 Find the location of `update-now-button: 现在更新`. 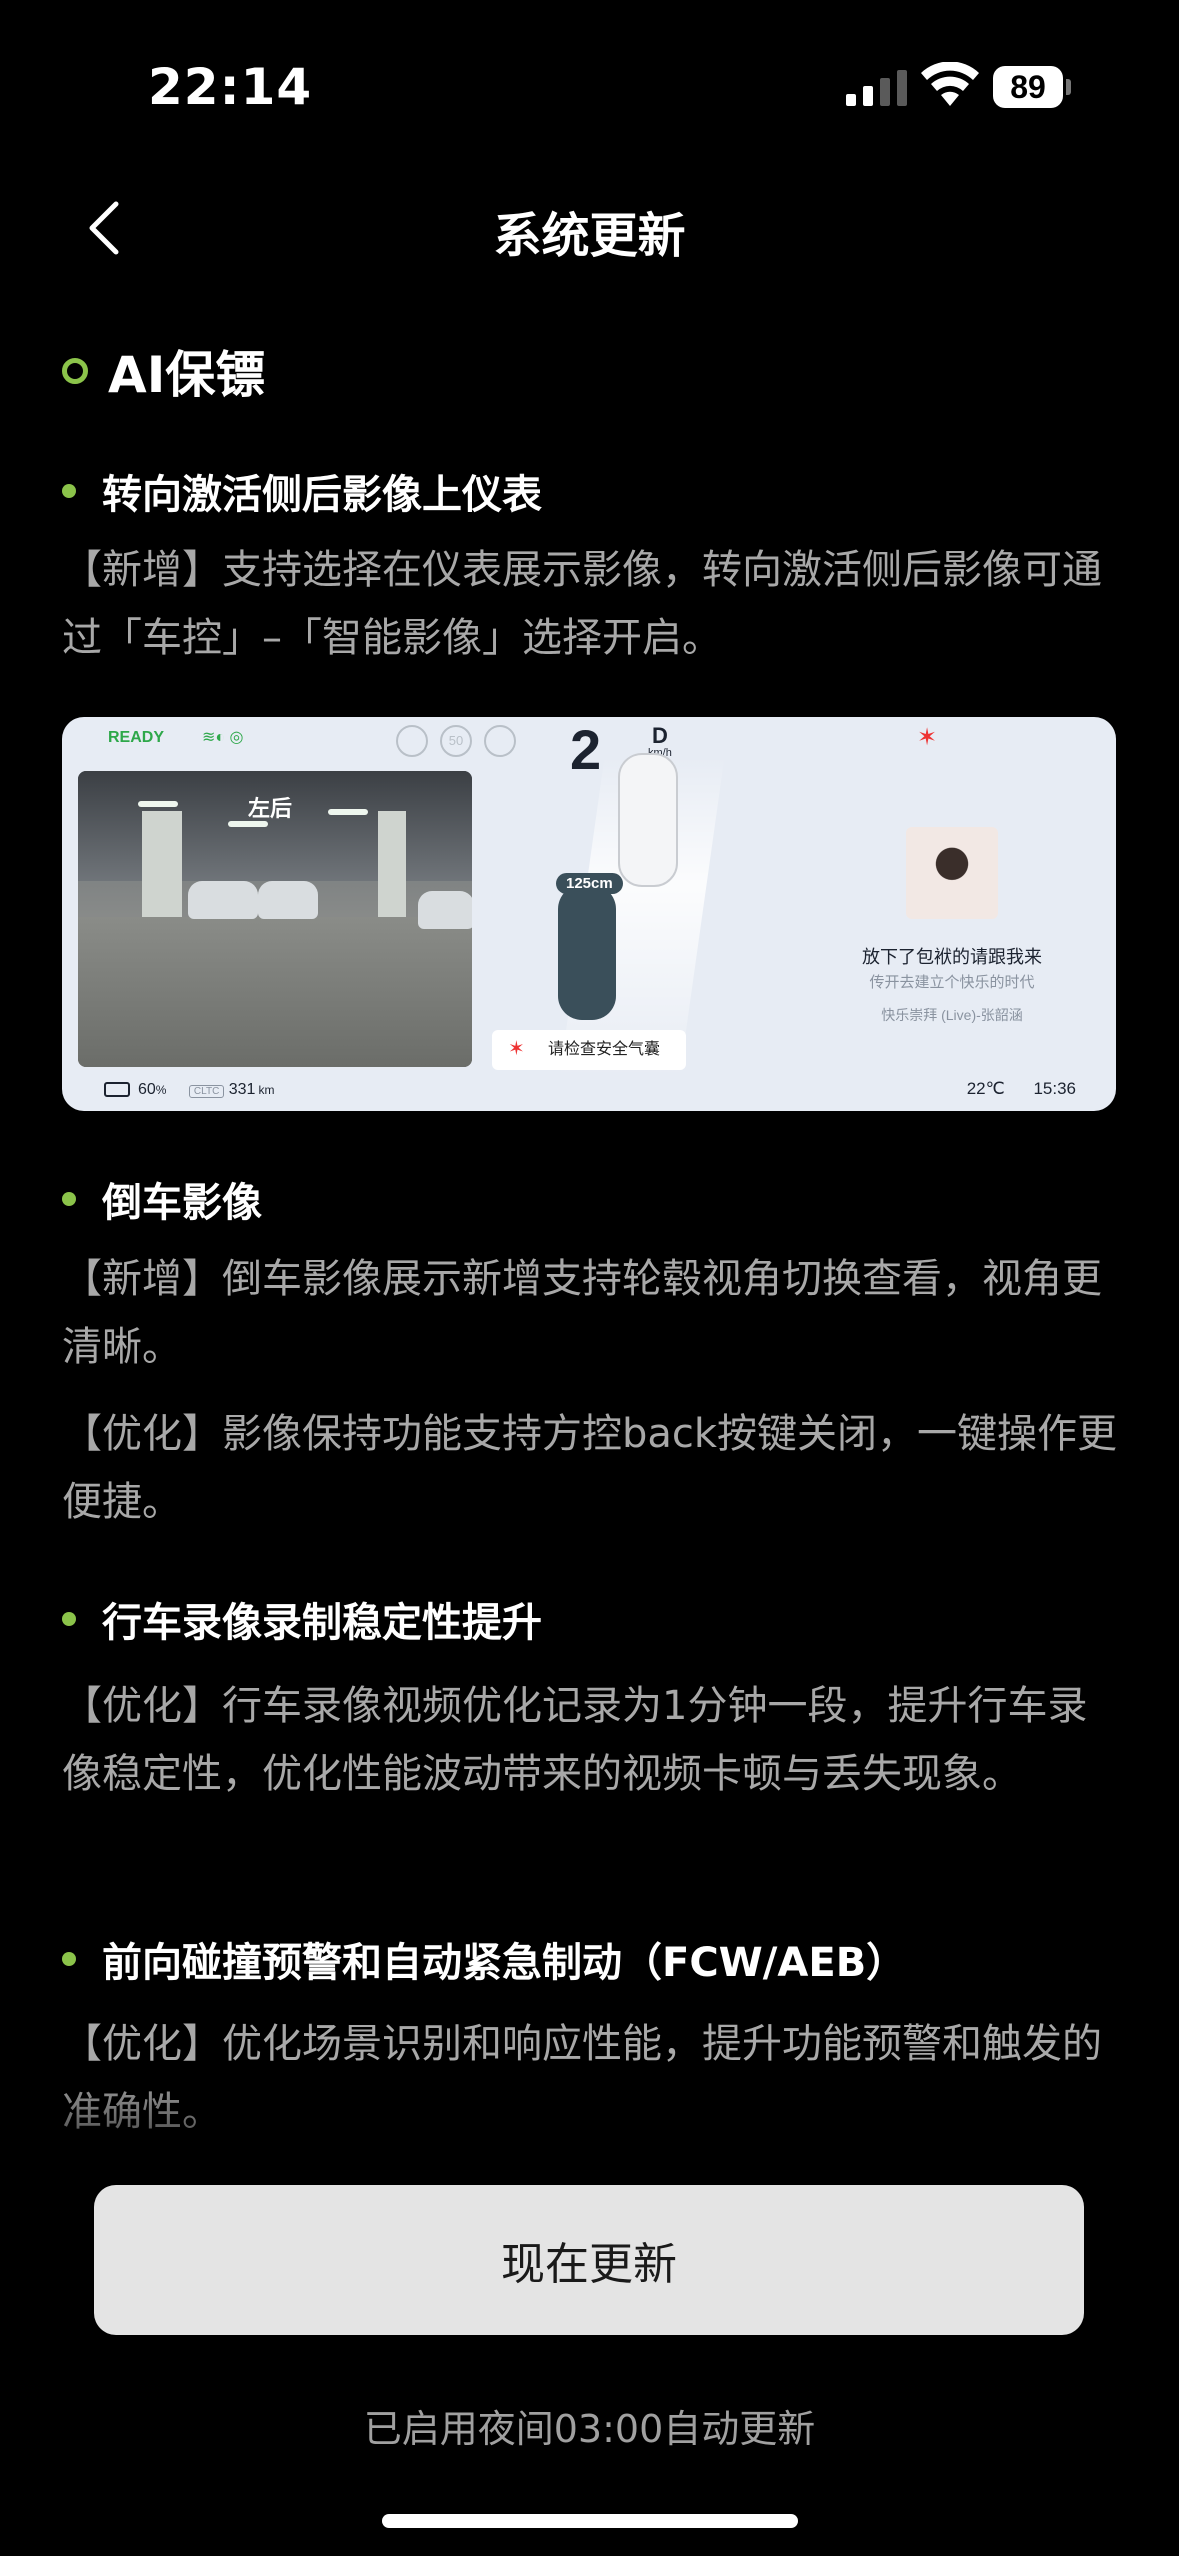

update-now-button: 现在更新 is located at coordinates (589, 2260).